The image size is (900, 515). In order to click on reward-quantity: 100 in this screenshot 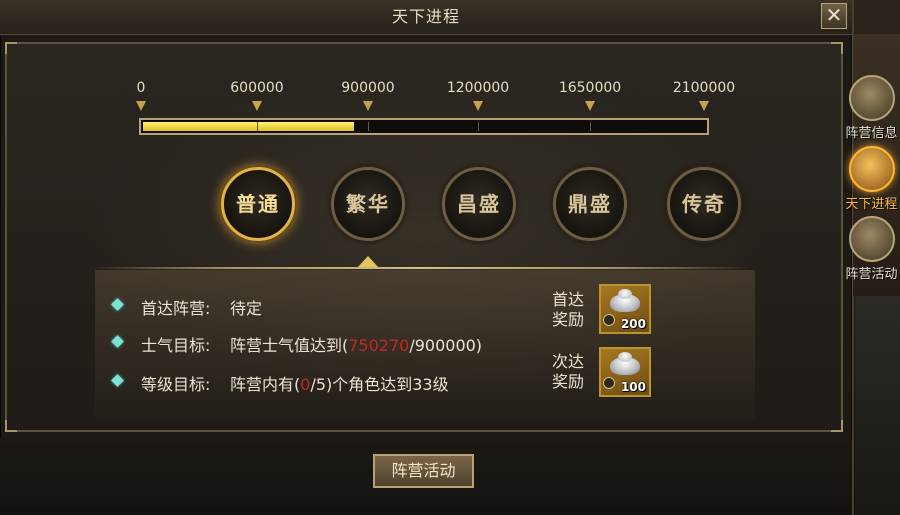, I will do `click(633, 387)`.